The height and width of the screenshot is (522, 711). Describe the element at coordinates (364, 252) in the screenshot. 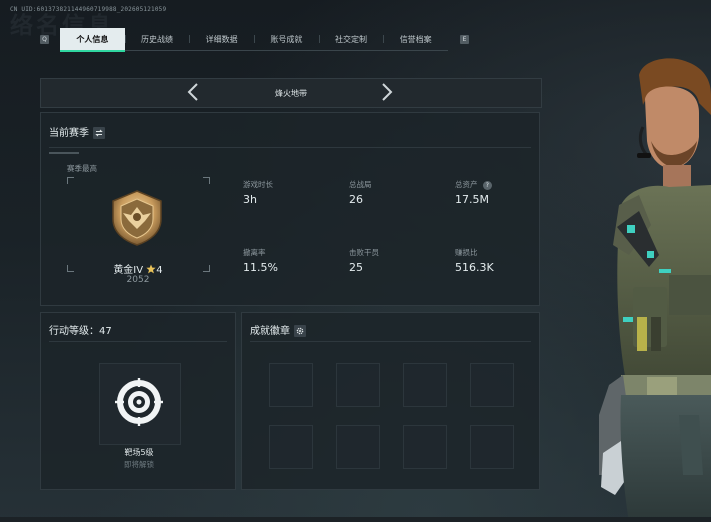

I see `stat-label-kills: 击败干员` at that location.